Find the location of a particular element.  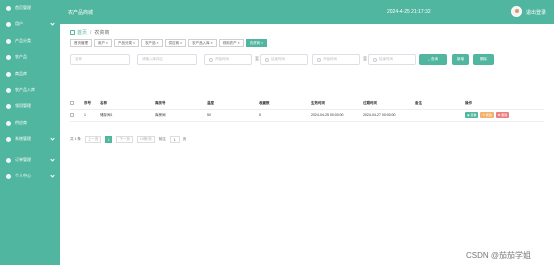

stock-in-icon is located at coordinates (8, 90).